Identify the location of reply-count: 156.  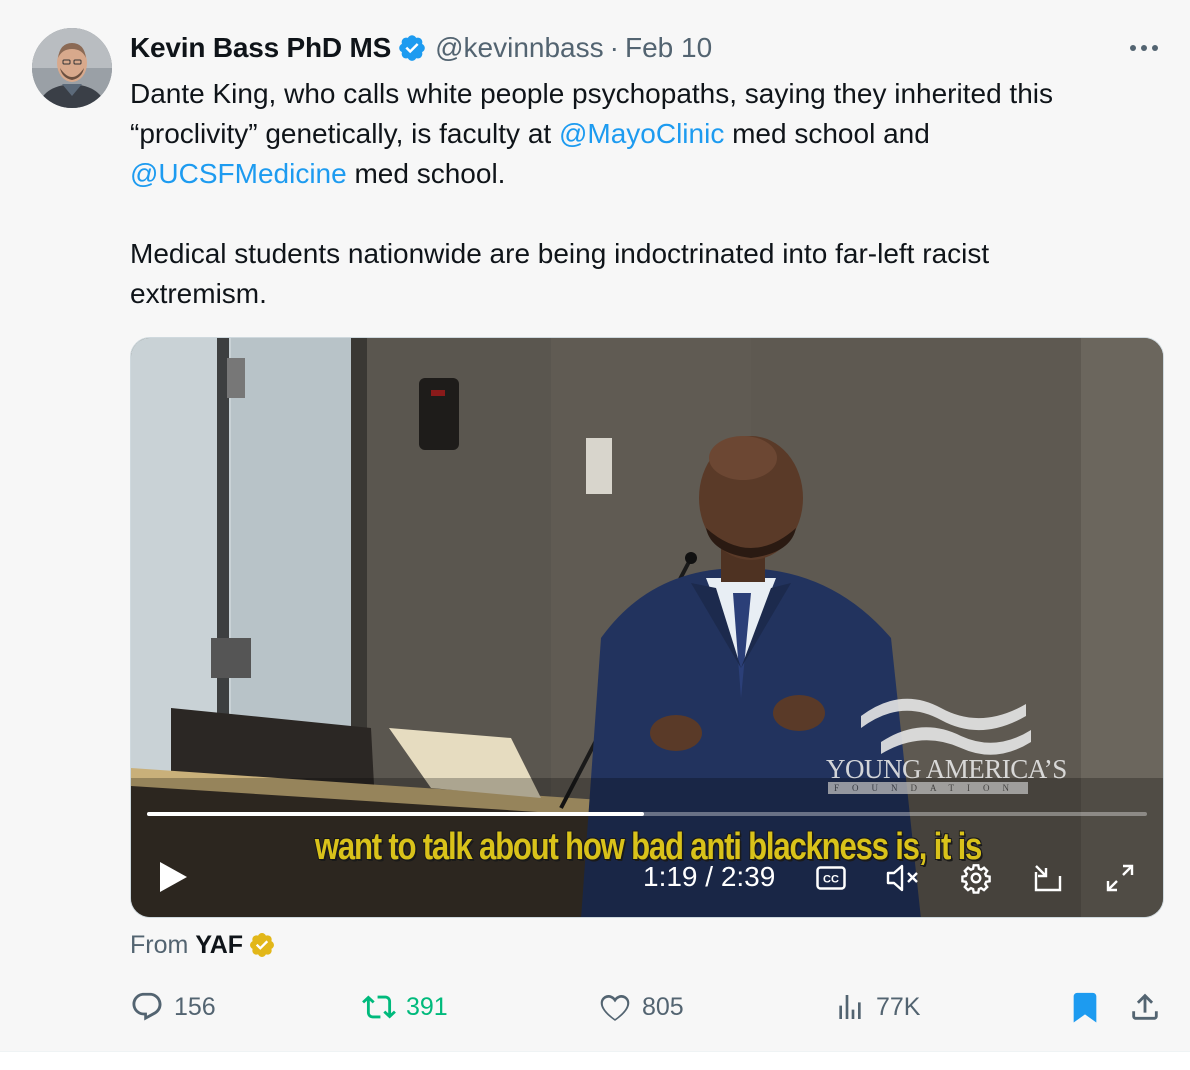
(195, 1006).